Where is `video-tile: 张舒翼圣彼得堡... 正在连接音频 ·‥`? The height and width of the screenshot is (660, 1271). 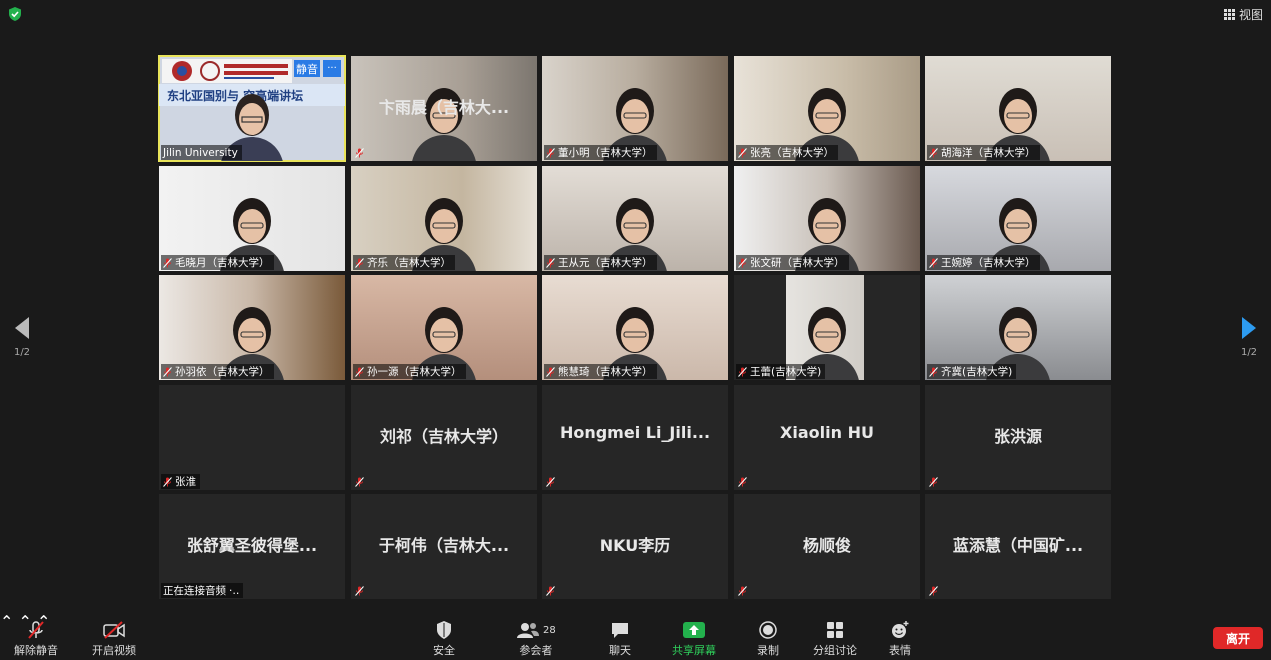
video-tile: 张舒翼圣彼得堡... 正在连接音频 ·‥ is located at coordinates (252, 546).